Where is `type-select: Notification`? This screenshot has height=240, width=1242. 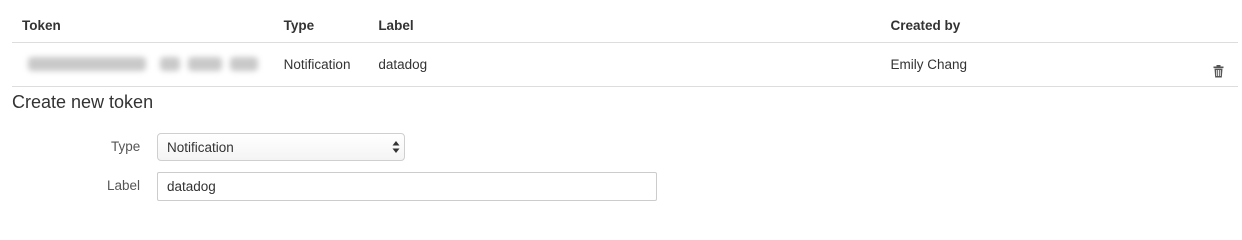
type-select: Notification is located at coordinates (281, 147).